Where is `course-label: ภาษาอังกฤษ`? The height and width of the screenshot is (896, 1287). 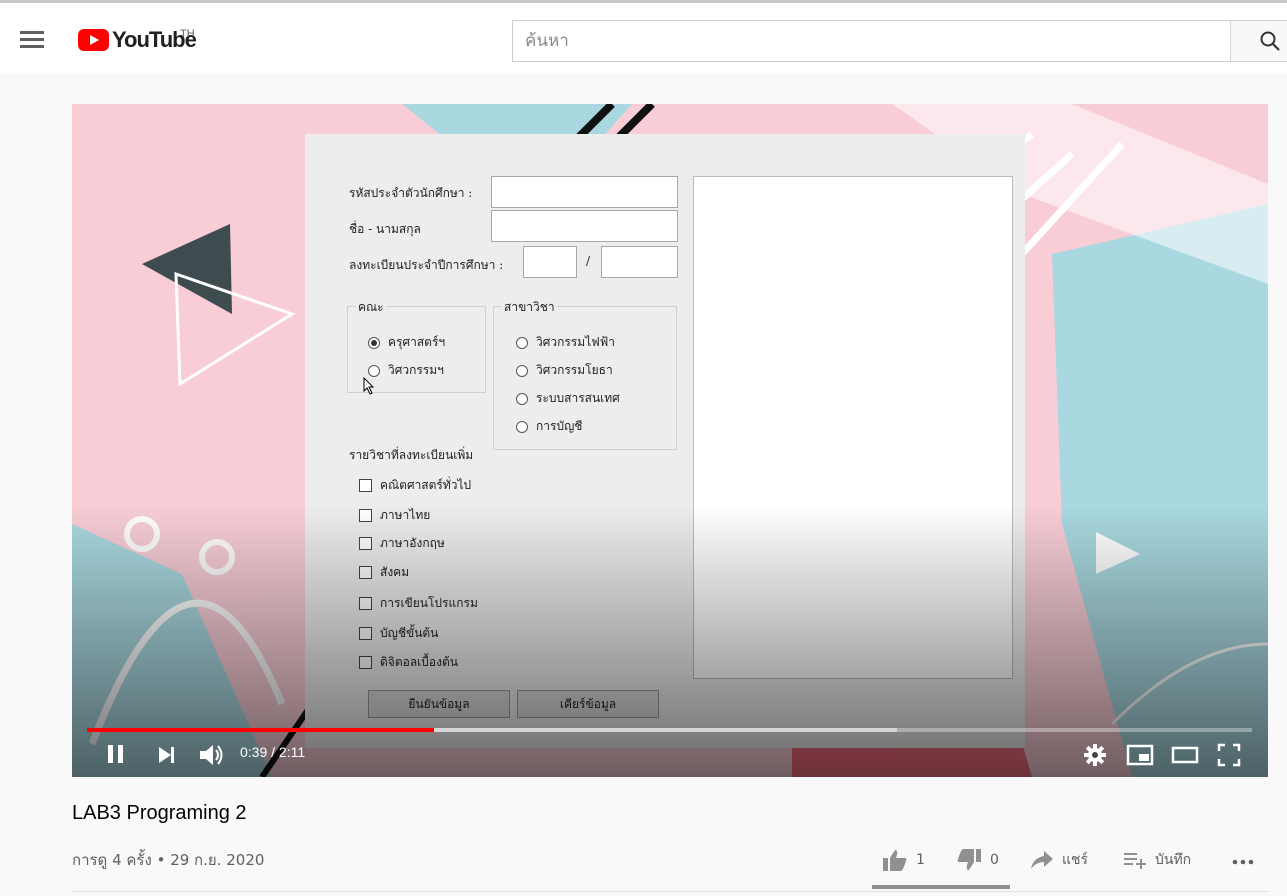
course-label: ภาษาอังกฤษ is located at coordinates (412, 543).